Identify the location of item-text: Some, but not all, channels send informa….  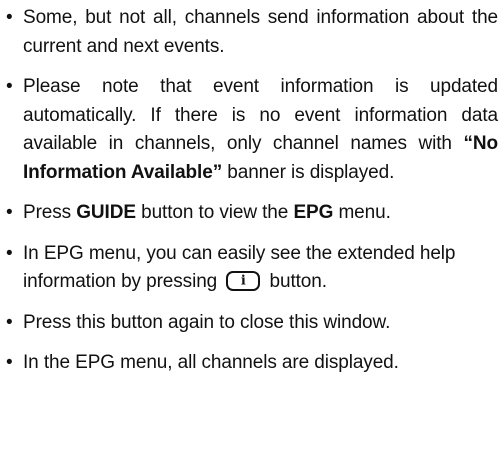
(260, 32).